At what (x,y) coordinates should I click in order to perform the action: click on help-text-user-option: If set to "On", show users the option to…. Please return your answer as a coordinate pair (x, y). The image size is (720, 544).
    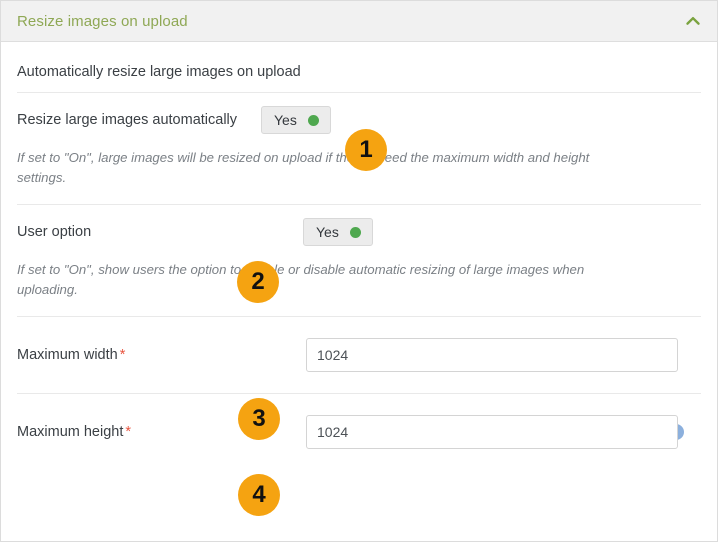
    Looking at the image, I should click on (301, 279).